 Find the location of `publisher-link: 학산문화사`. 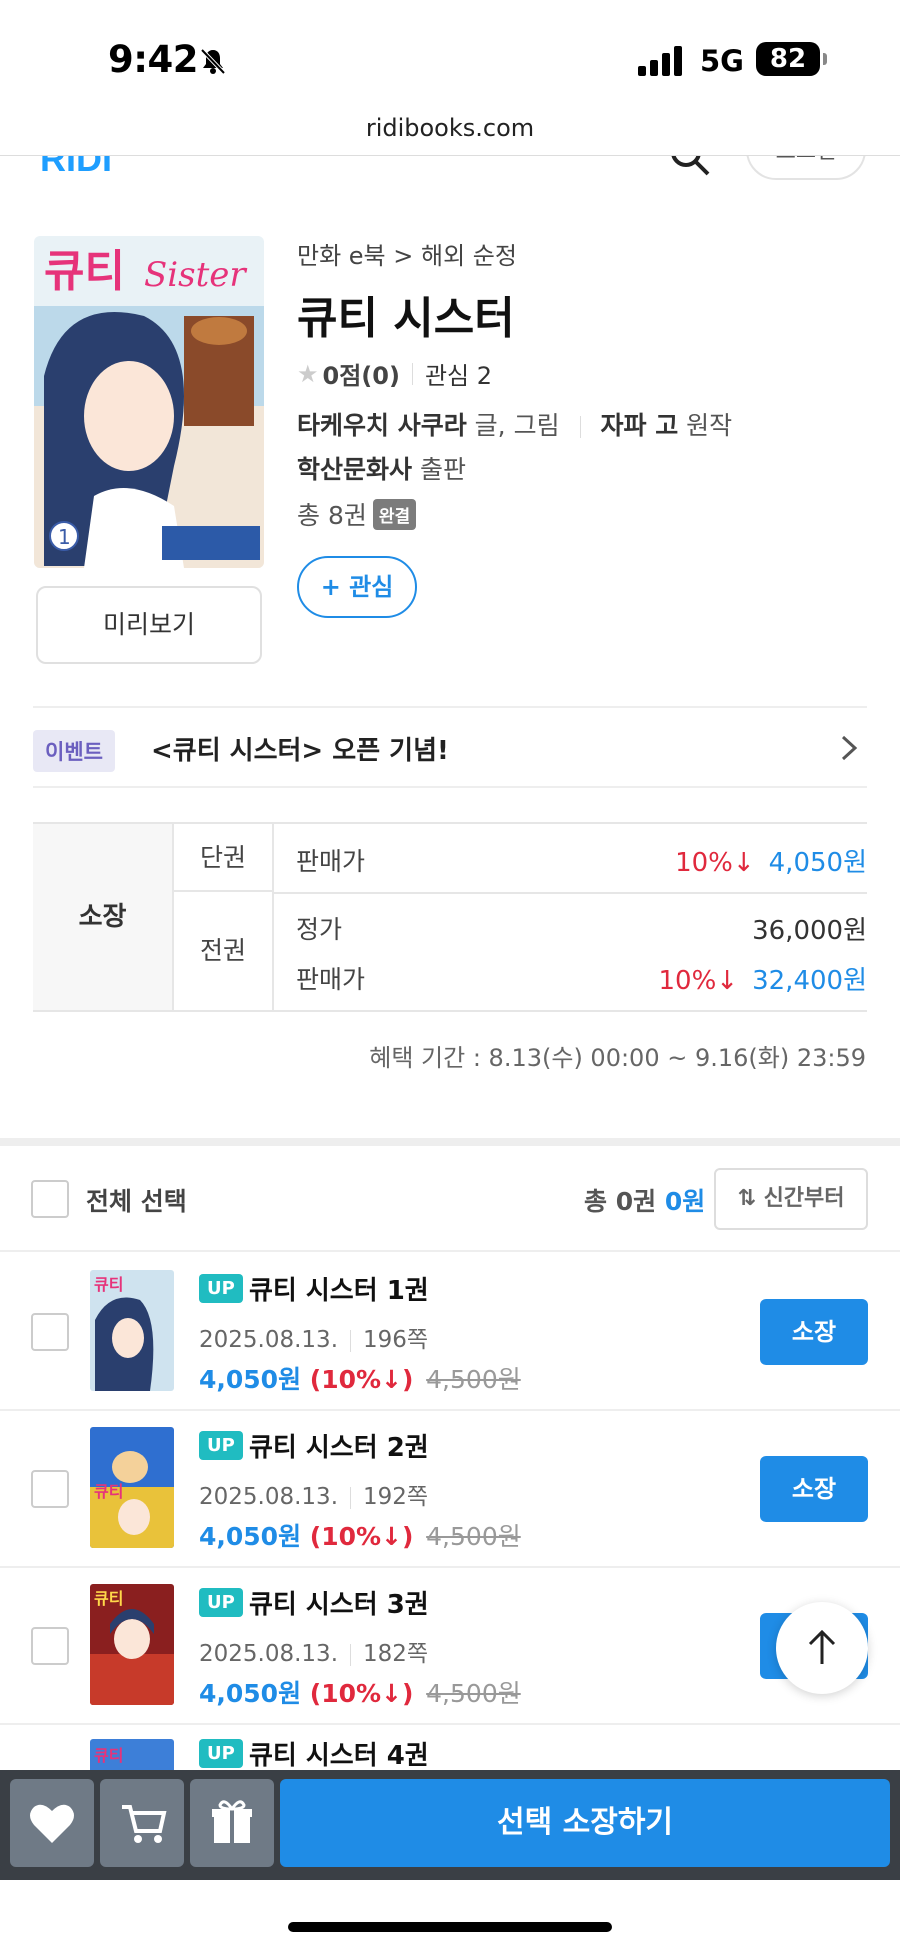

publisher-link: 학산문화사 is located at coordinates (354, 469).